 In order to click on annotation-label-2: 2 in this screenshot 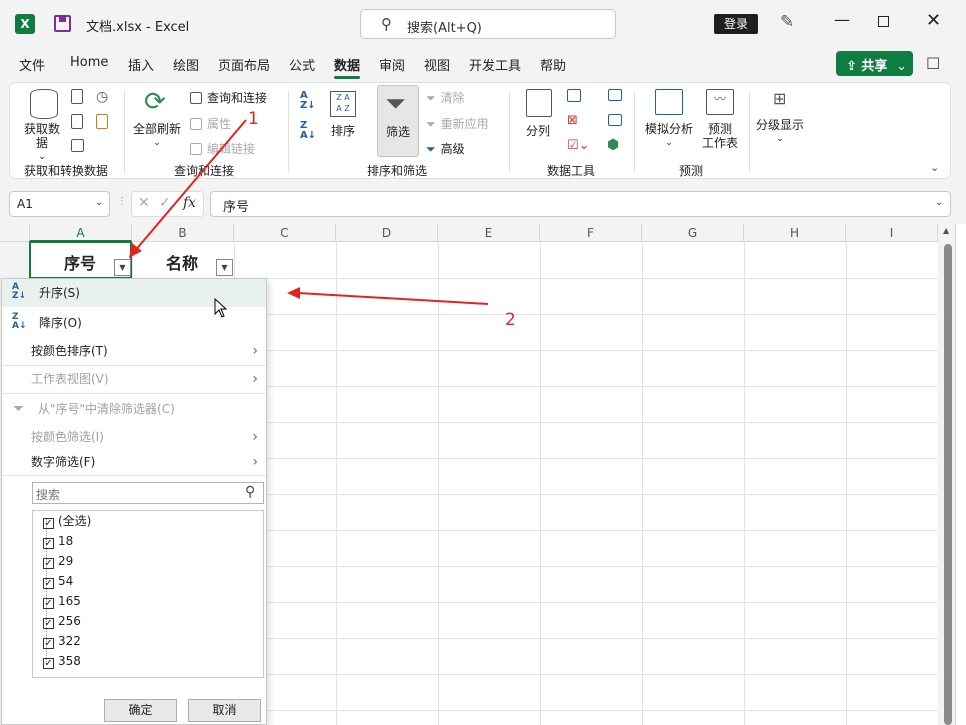, I will do `click(510, 320)`.